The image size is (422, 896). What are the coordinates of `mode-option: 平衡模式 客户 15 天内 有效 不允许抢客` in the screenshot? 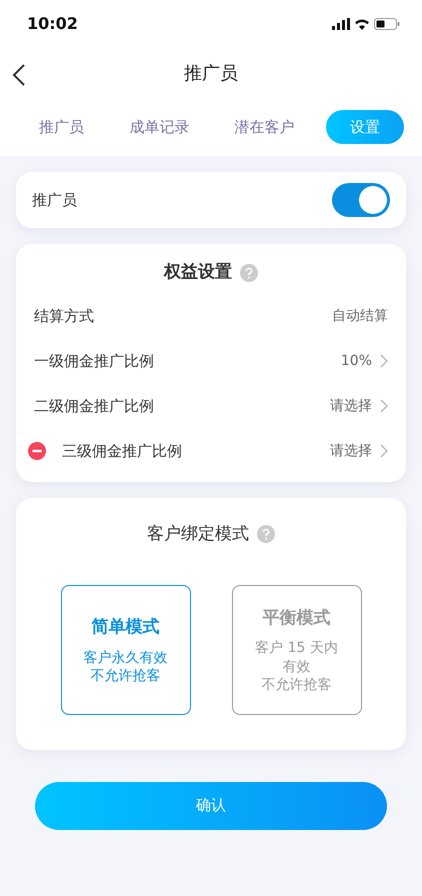 It's located at (297, 650).